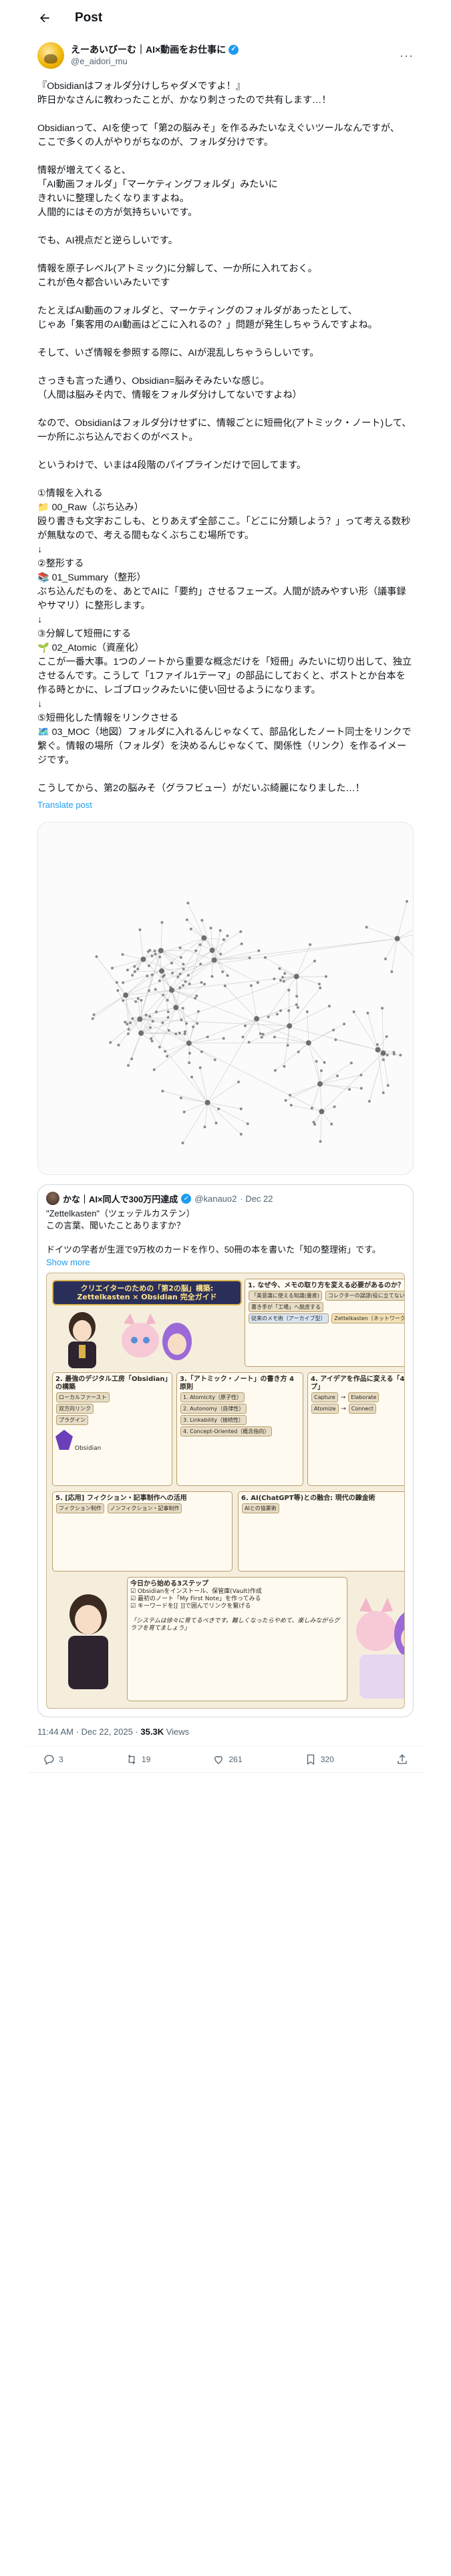 The width and height of the screenshot is (451, 2576). I want to click on bookmark-button: 320, so click(319, 1759).